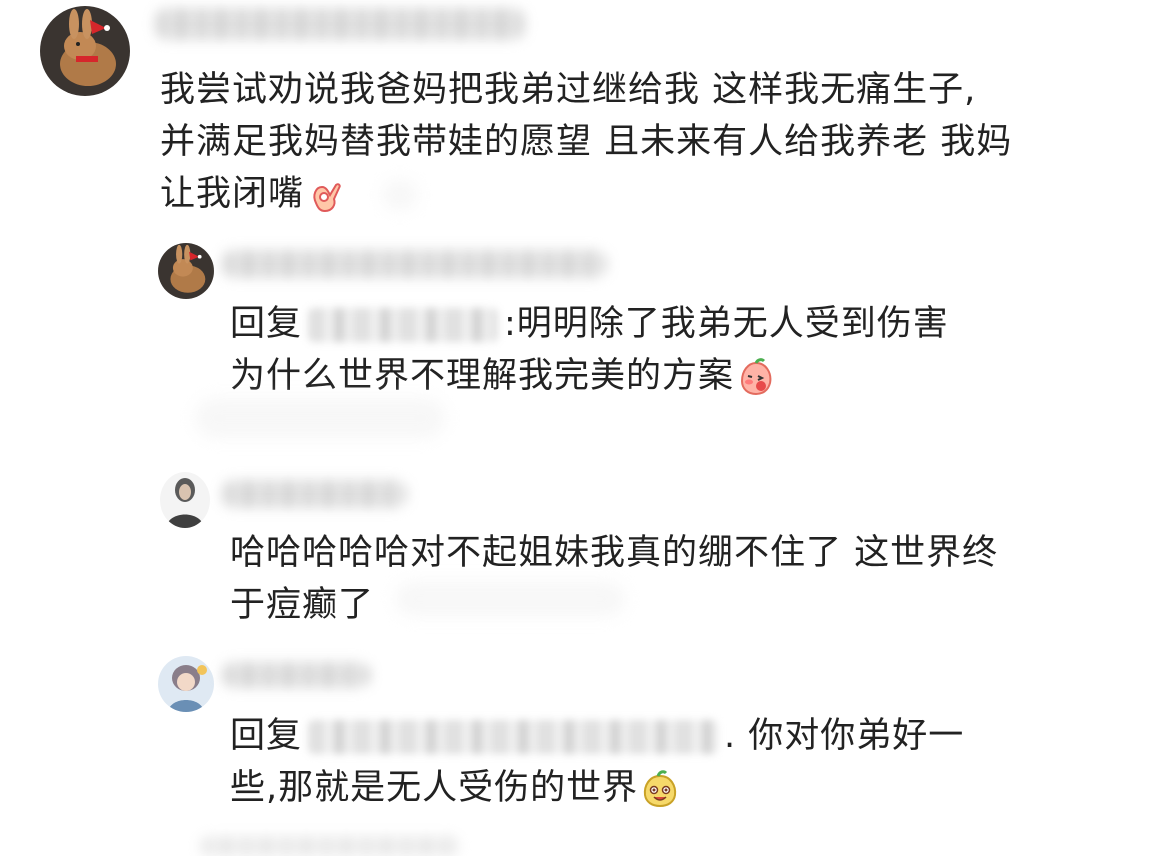  Describe the element at coordinates (589, 350) in the screenshot. I see `comment-2-text: 回复 :明明除了我弟无人受到伤害 为什么世界不理解我完美的方案` at that location.